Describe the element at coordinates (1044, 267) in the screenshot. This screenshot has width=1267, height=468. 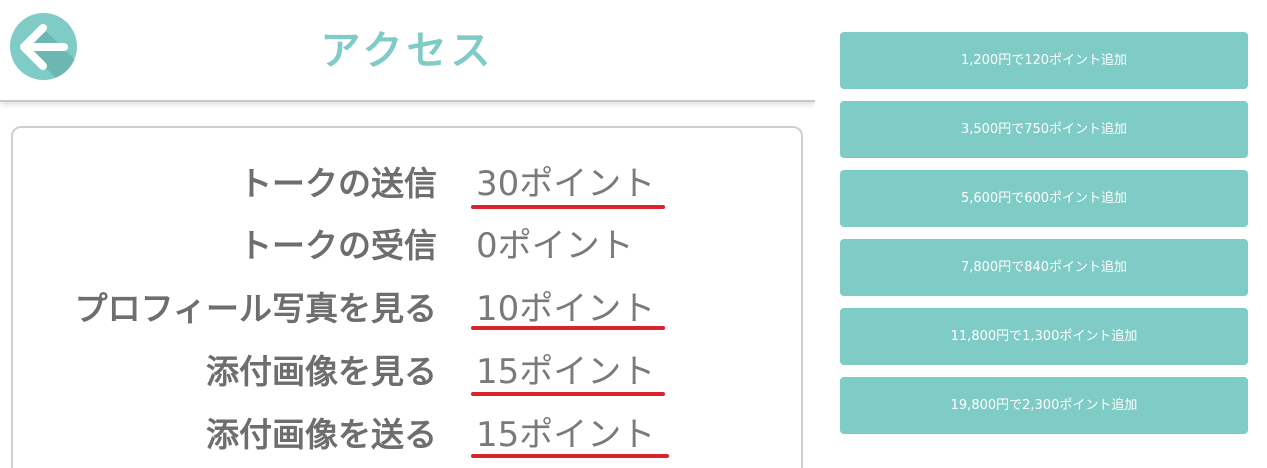
I see `plan-button-840-points: 7,800円で840ポイント追加` at that location.